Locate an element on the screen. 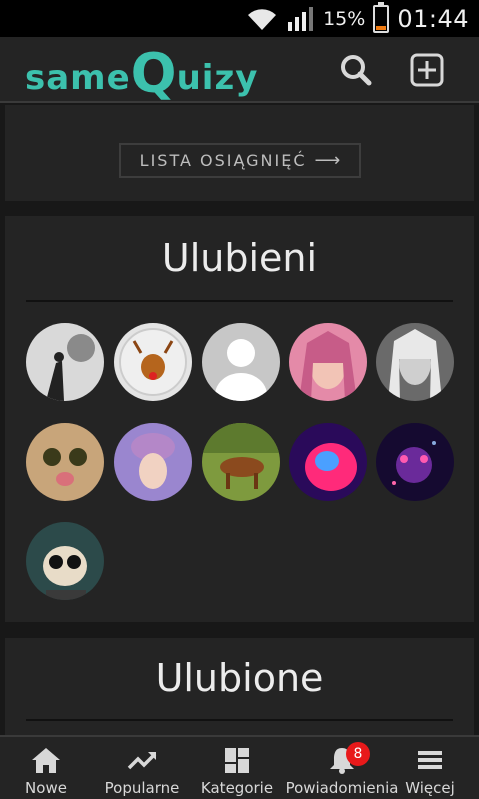 The height and width of the screenshot is (799, 479). battery-level is located at coordinates (381, 27).